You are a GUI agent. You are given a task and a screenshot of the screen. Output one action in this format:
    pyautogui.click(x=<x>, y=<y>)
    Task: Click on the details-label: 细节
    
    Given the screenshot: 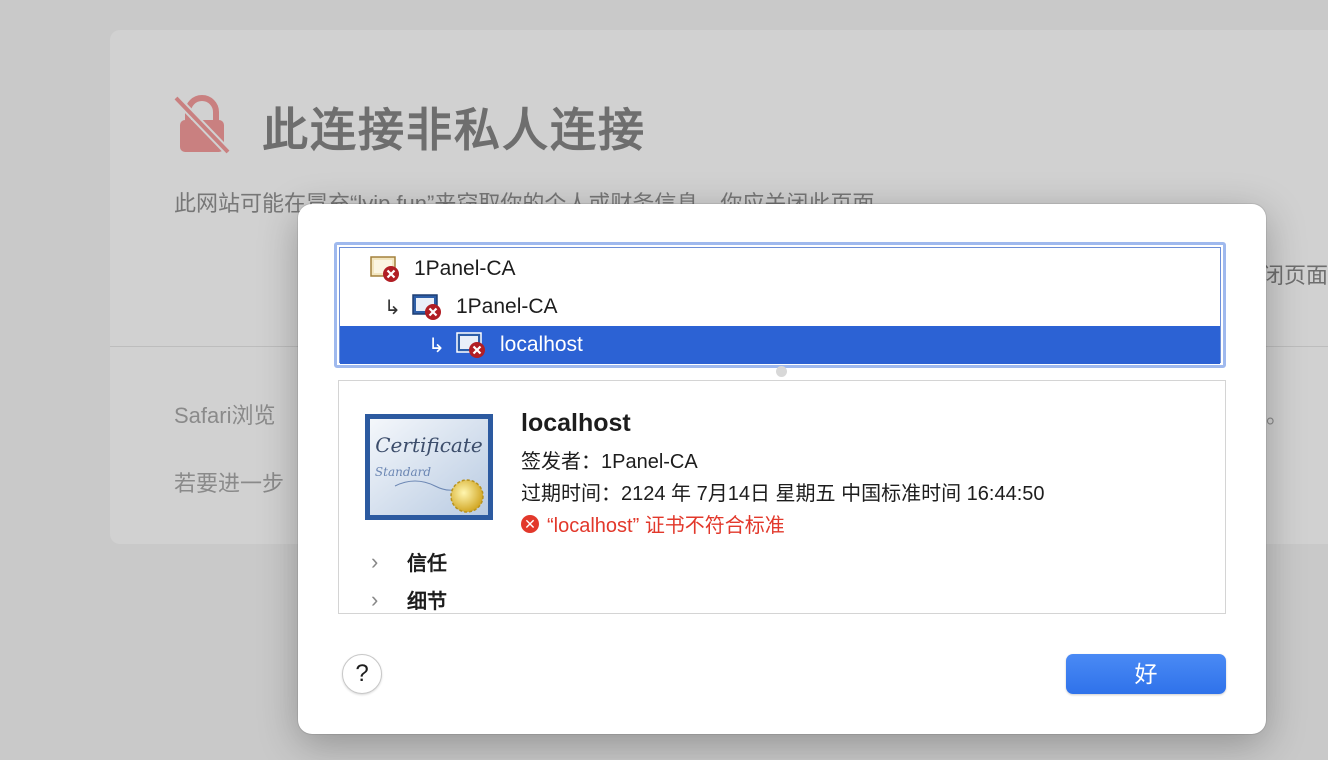 What is the action you would take?
    pyautogui.click(x=427, y=602)
    